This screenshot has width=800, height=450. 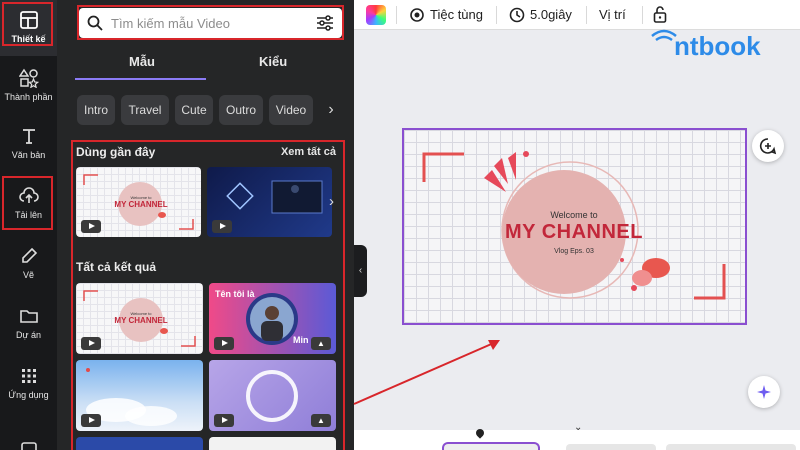 What do you see at coordinates (28, 78) in the screenshot?
I see `shapes-icon` at bounding box center [28, 78].